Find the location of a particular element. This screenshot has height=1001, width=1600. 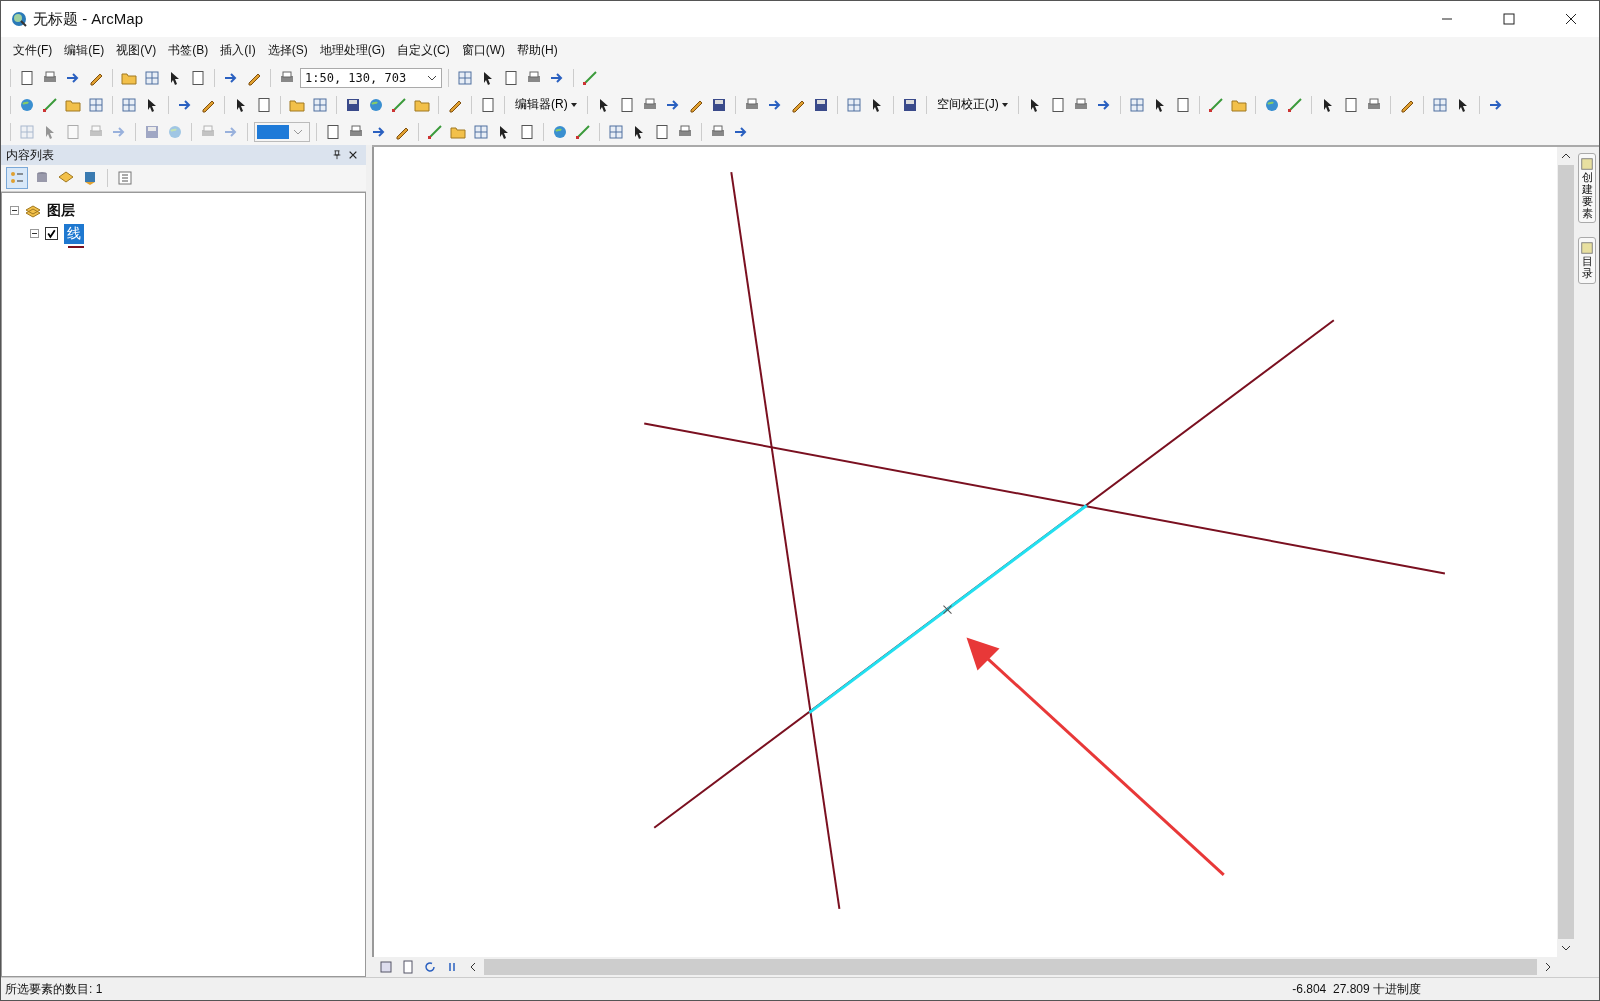

spatial-adjustment-menu: 空间校正(J) is located at coordinates (972, 104).